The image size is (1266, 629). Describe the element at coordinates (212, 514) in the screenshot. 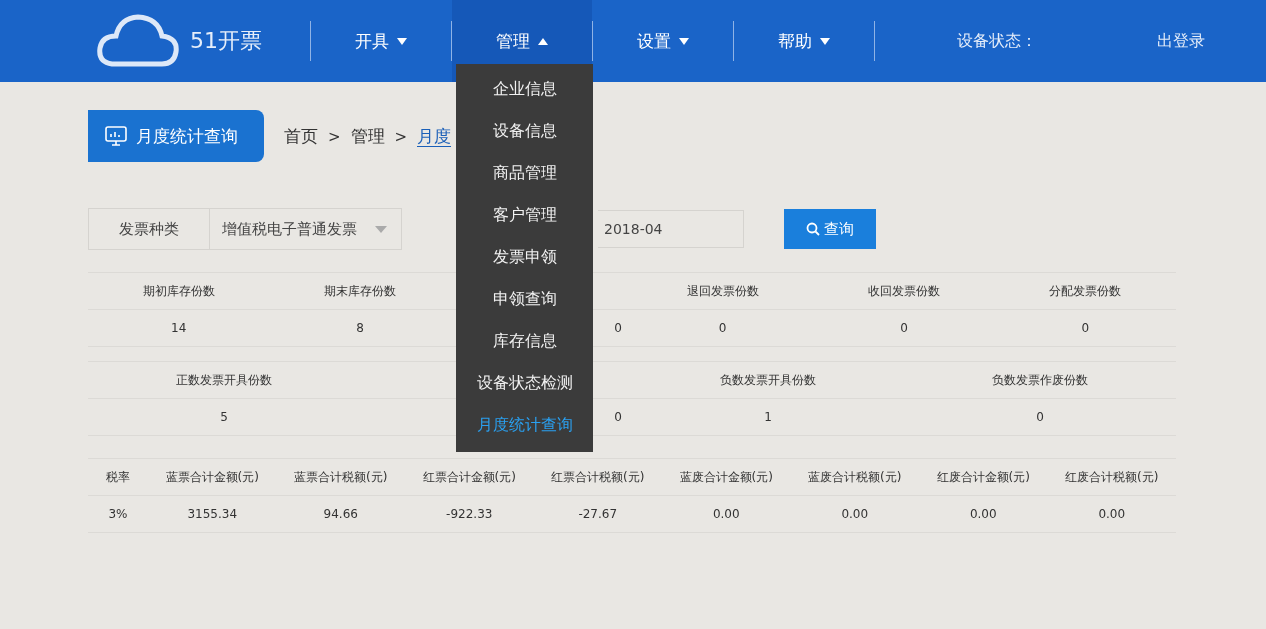

I see `table-cell: 3155.34` at that location.